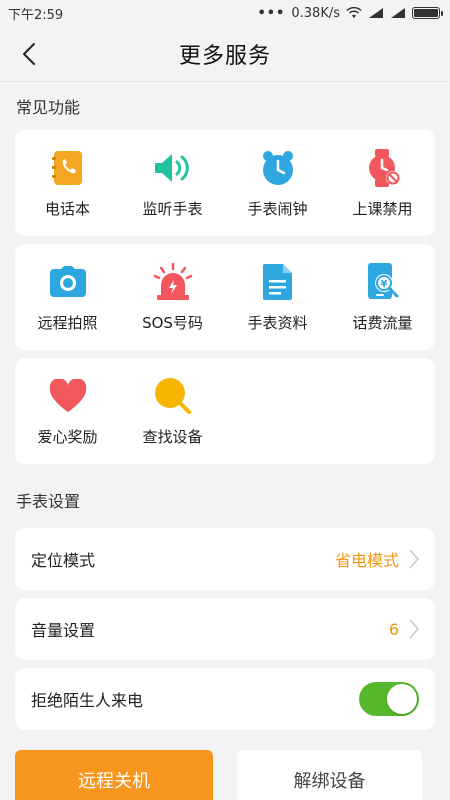  Describe the element at coordinates (67, 208) in the screenshot. I see `grid-item-label: 电话本` at that location.